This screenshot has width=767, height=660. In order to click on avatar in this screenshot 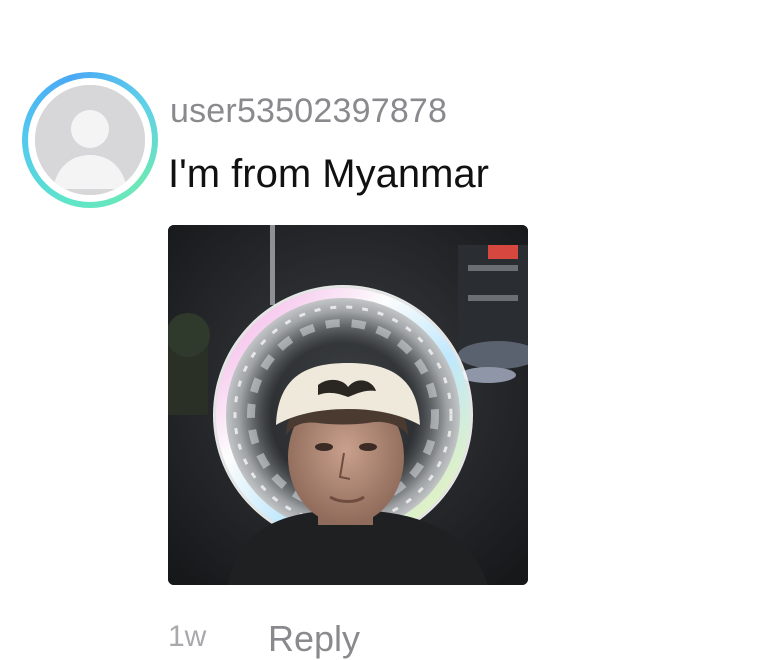, I will do `click(90, 140)`.